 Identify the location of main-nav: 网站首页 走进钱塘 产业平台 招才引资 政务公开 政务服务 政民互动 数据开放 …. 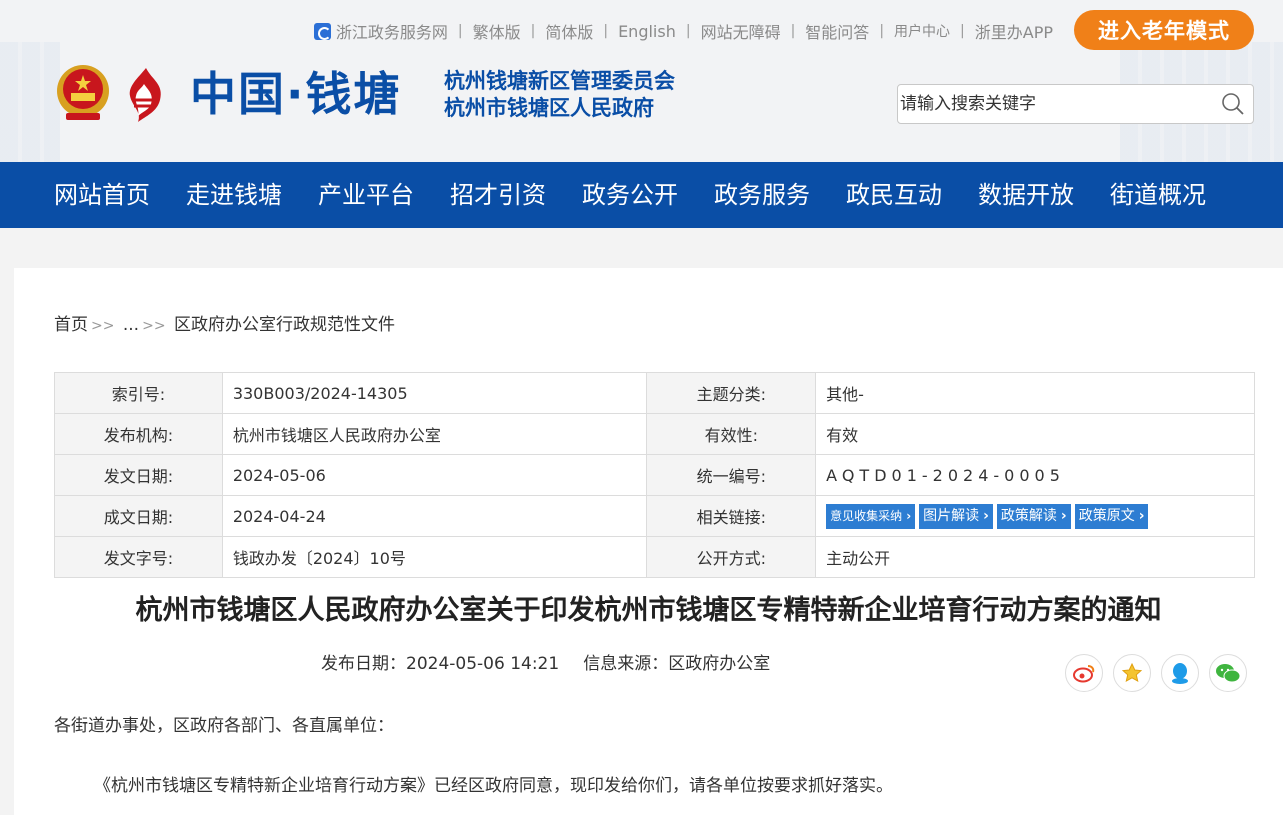
(641, 195).